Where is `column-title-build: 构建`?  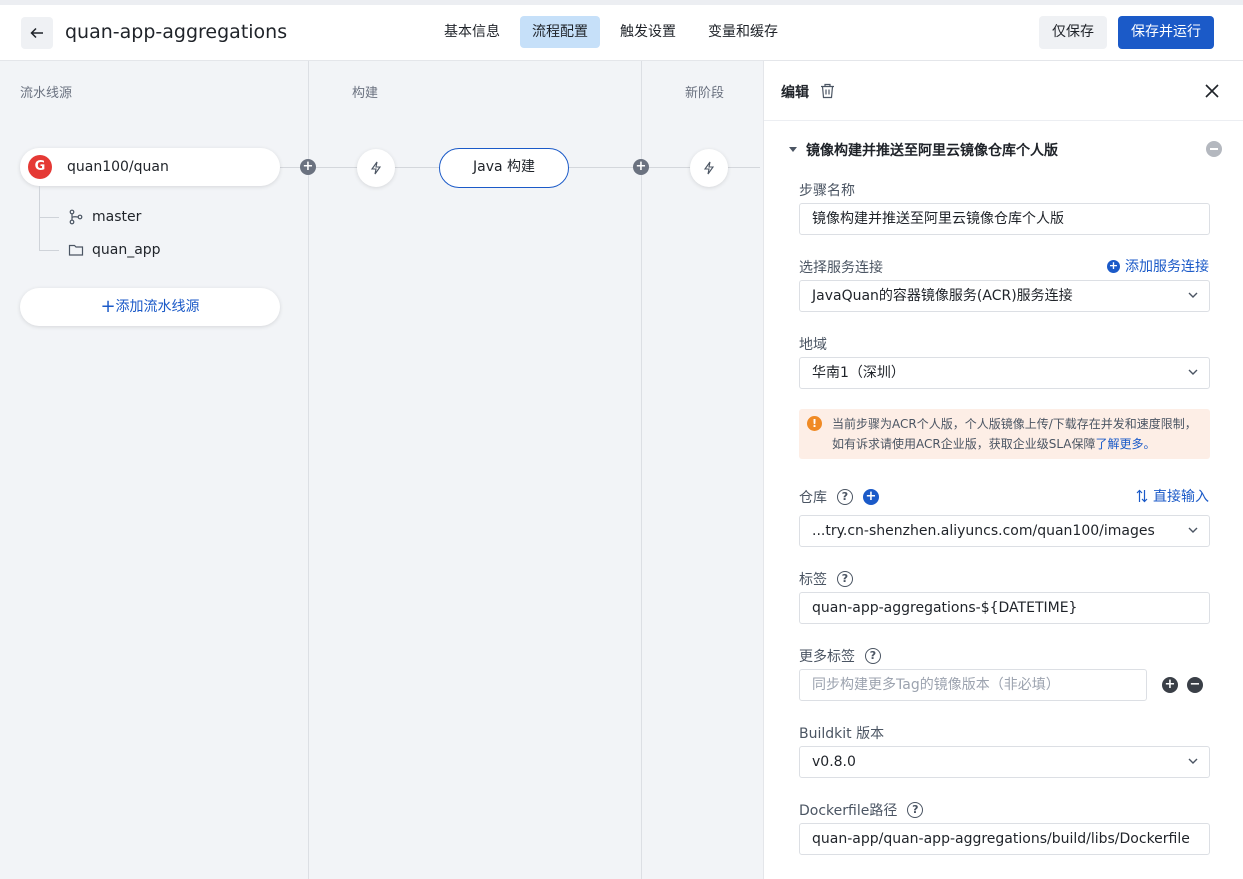 column-title-build: 构建 is located at coordinates (365, 93).